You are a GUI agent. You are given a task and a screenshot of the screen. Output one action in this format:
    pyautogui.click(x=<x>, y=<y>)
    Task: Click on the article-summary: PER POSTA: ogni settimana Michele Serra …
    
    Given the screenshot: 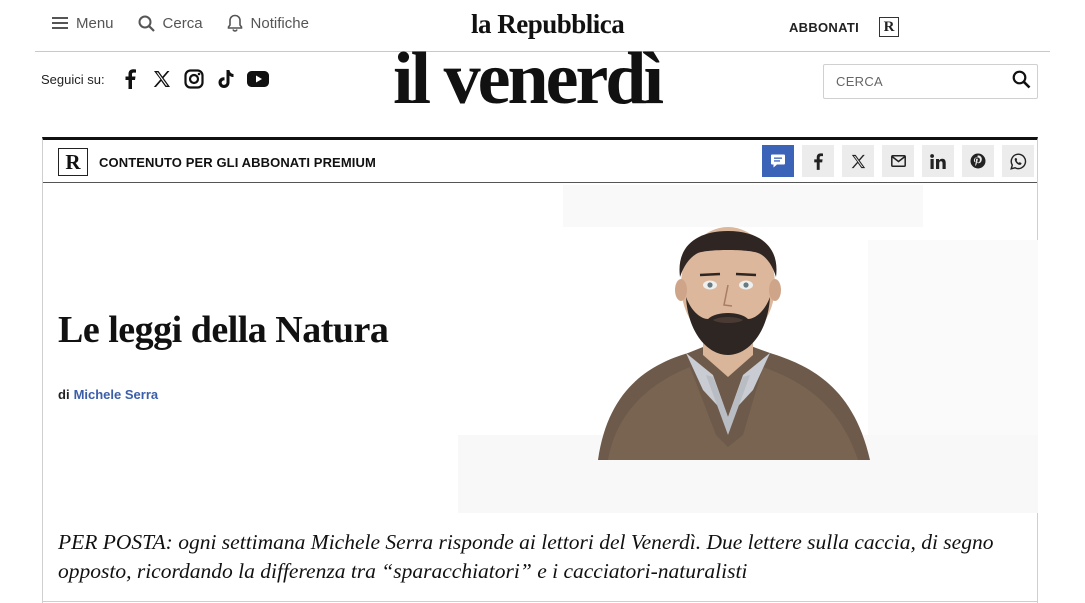 What is the action you would take?
    pyautogui.click(x=526, y=556)
    